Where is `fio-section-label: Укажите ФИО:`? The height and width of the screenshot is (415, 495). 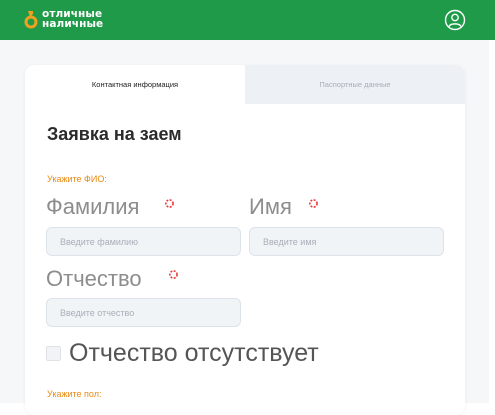 fio-section-label: Укажите ФИО: is located at coordinates (77, 179).